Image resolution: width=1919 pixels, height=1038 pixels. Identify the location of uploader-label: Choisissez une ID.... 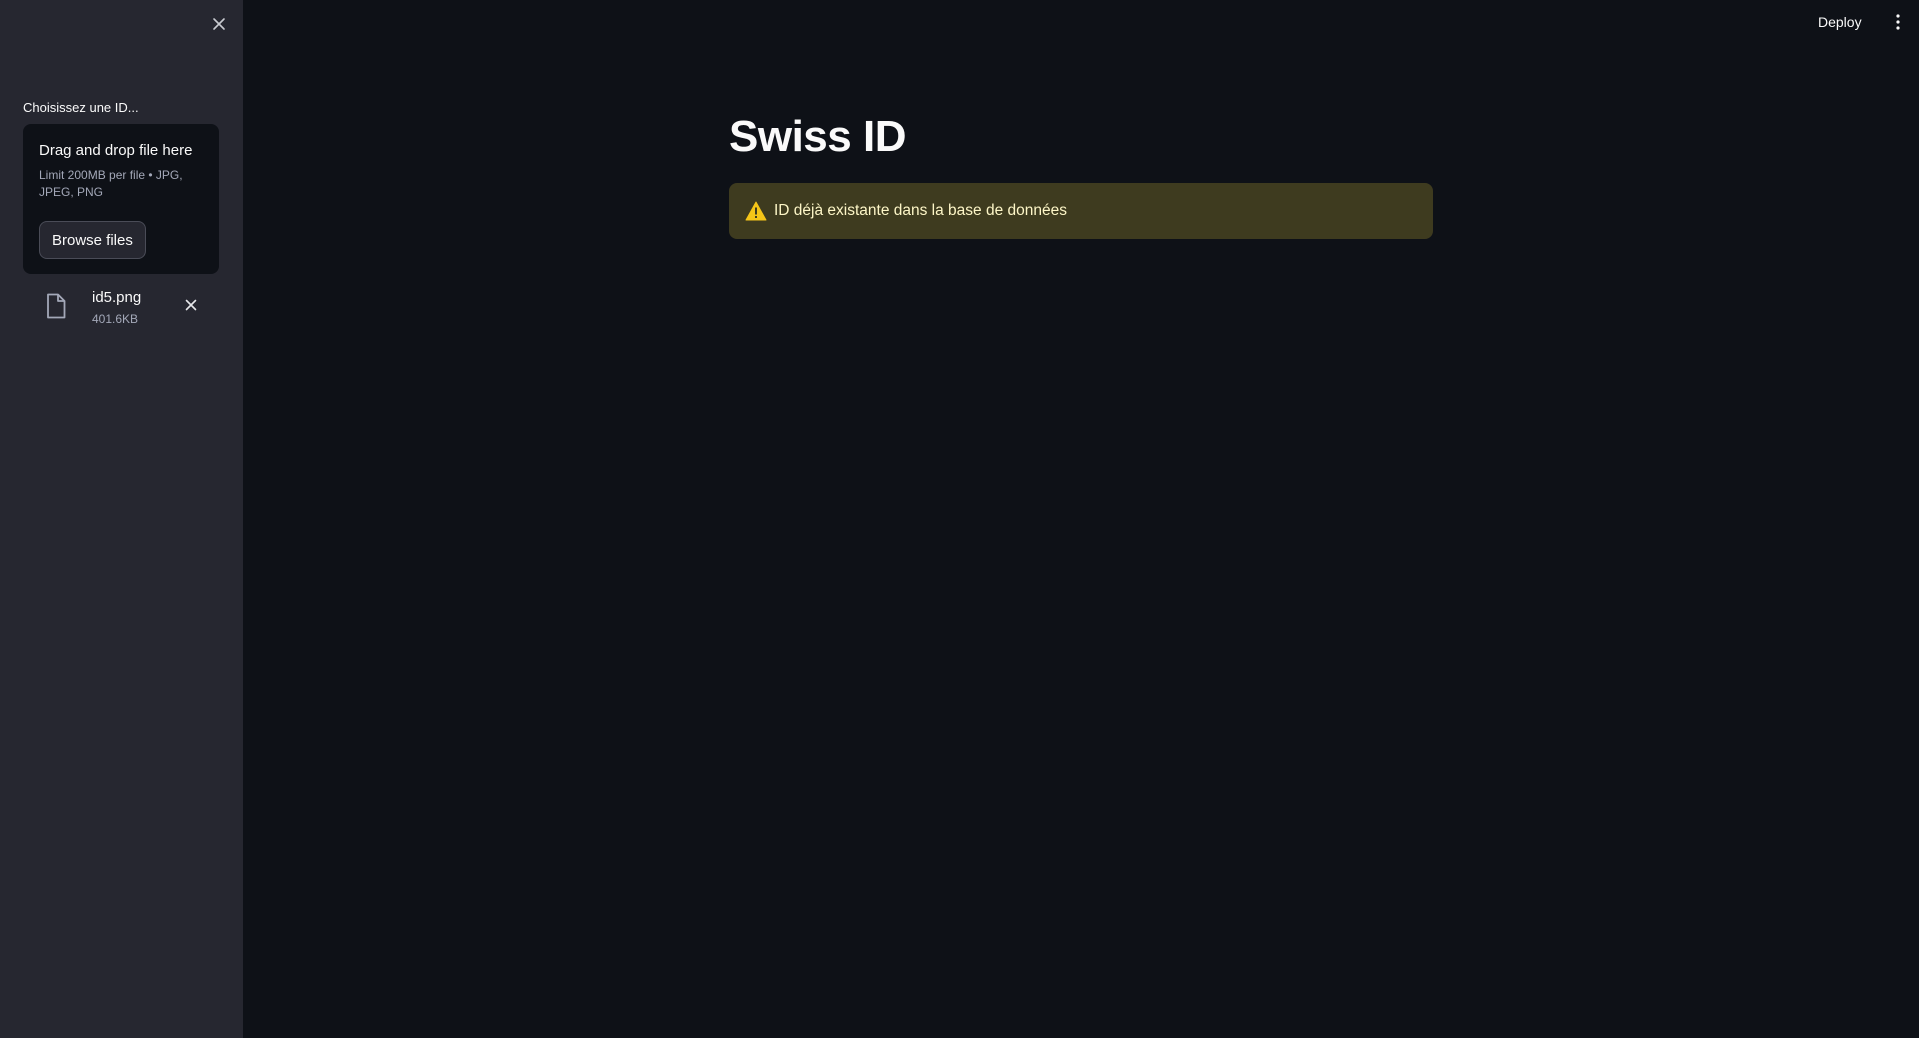
(81, 107).